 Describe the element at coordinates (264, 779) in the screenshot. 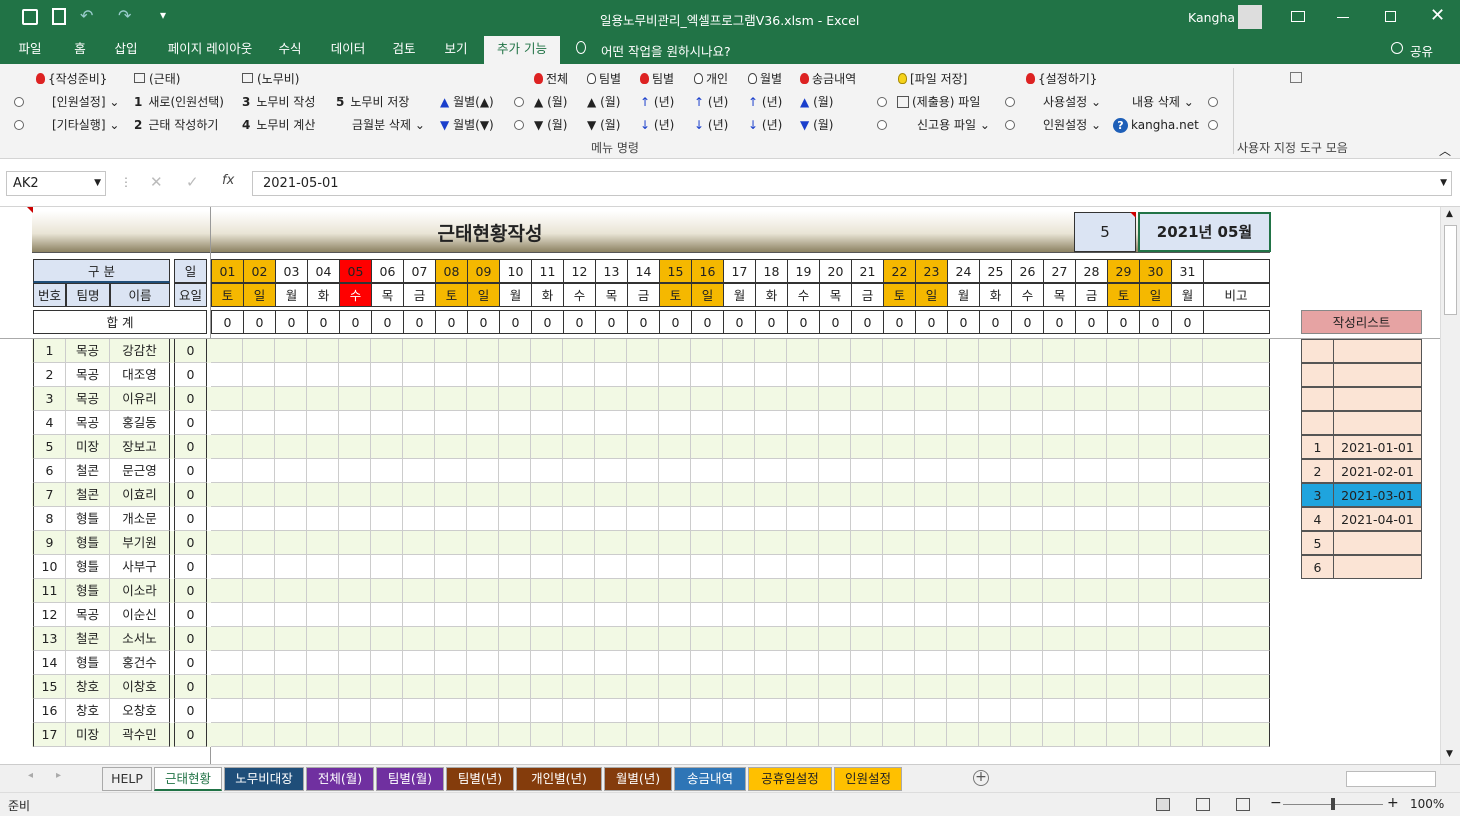

I see `sheet-tab: 노무비대장` at that location.